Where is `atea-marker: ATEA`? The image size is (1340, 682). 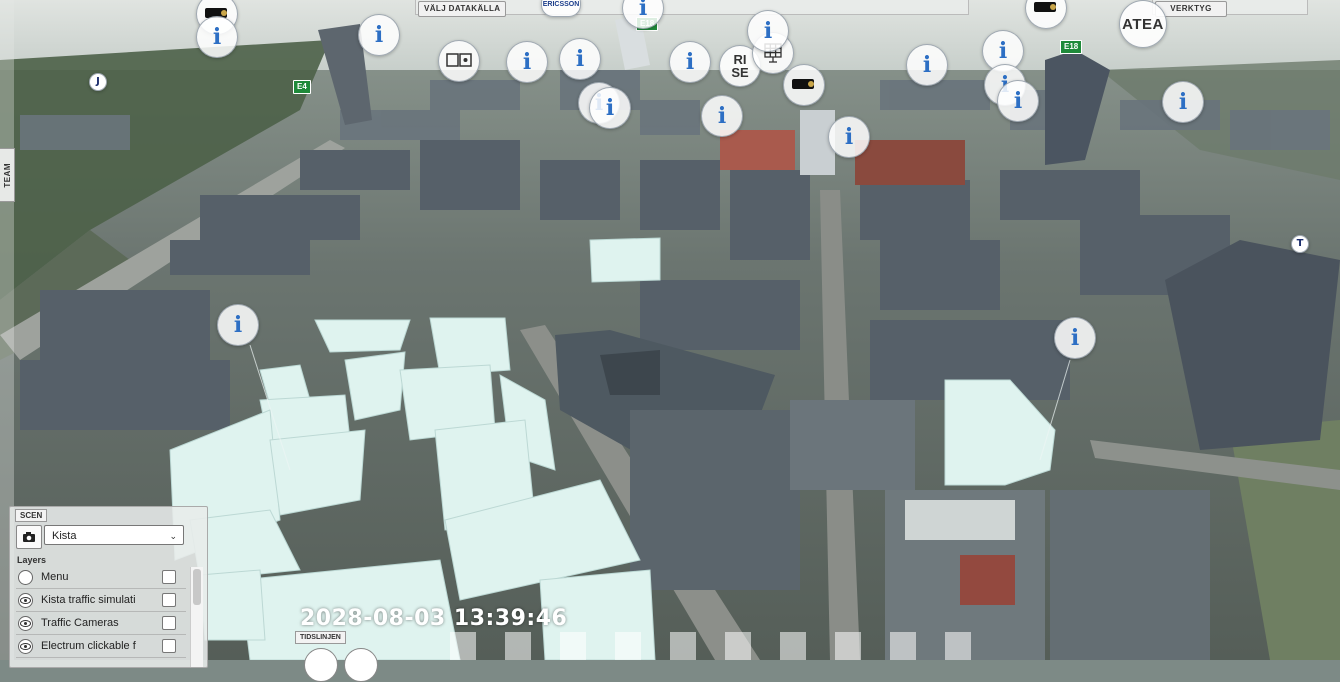 atea-marker: ATEA is located at coordinates (1143, 24).